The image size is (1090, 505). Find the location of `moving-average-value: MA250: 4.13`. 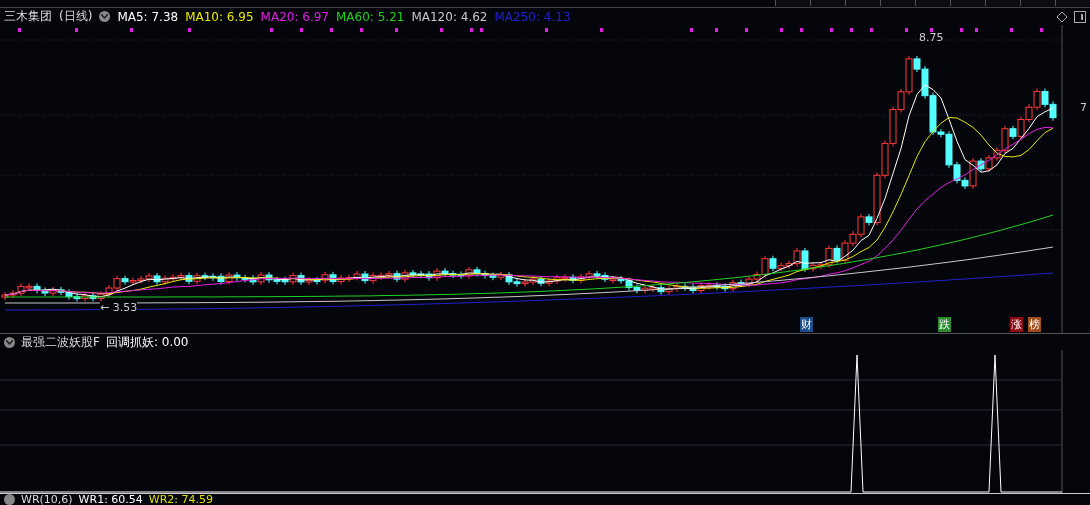

moving-average-value: MA250: 4.13 is located at coordinates (532, 16).